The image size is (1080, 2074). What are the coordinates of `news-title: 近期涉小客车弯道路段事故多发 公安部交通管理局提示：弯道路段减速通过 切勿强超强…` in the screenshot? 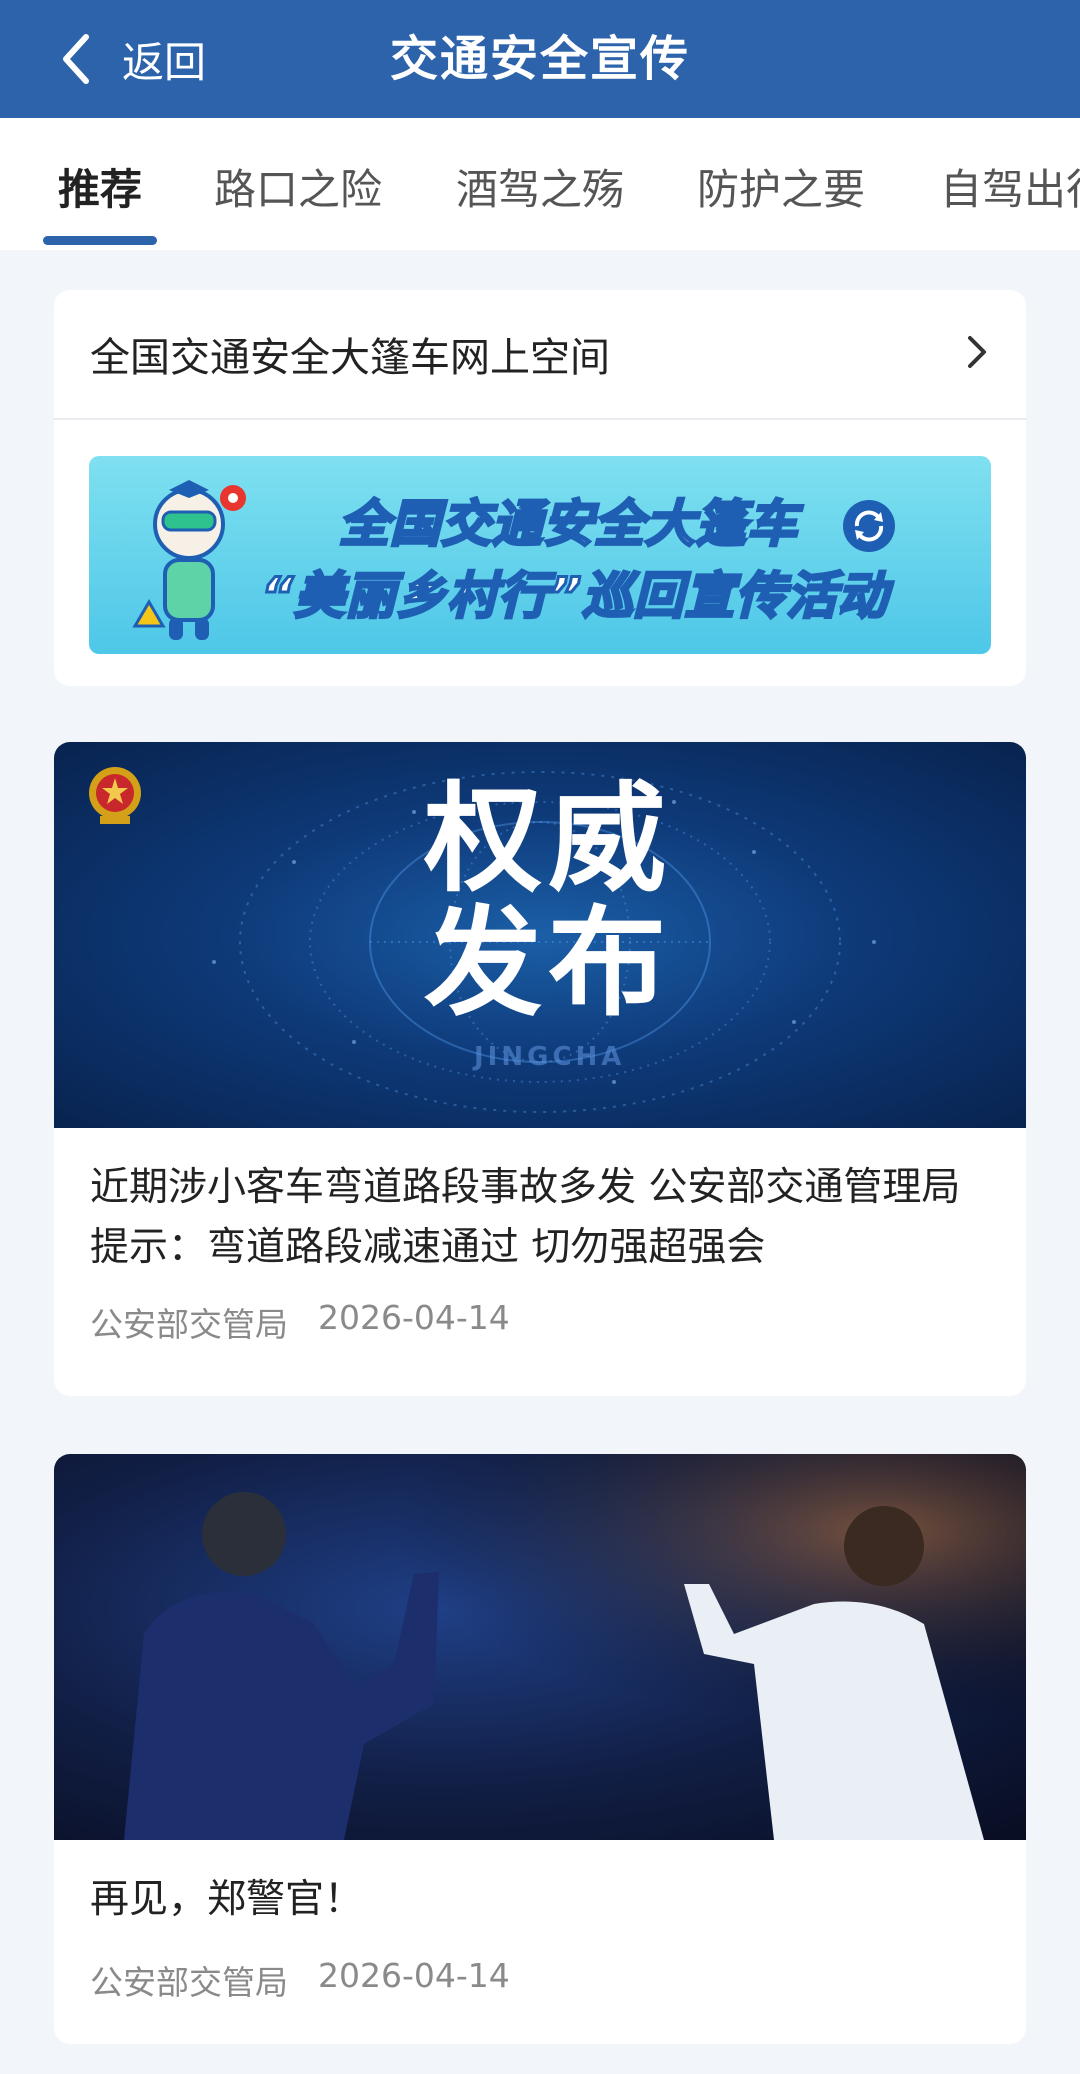 It's located at (525, 1217).